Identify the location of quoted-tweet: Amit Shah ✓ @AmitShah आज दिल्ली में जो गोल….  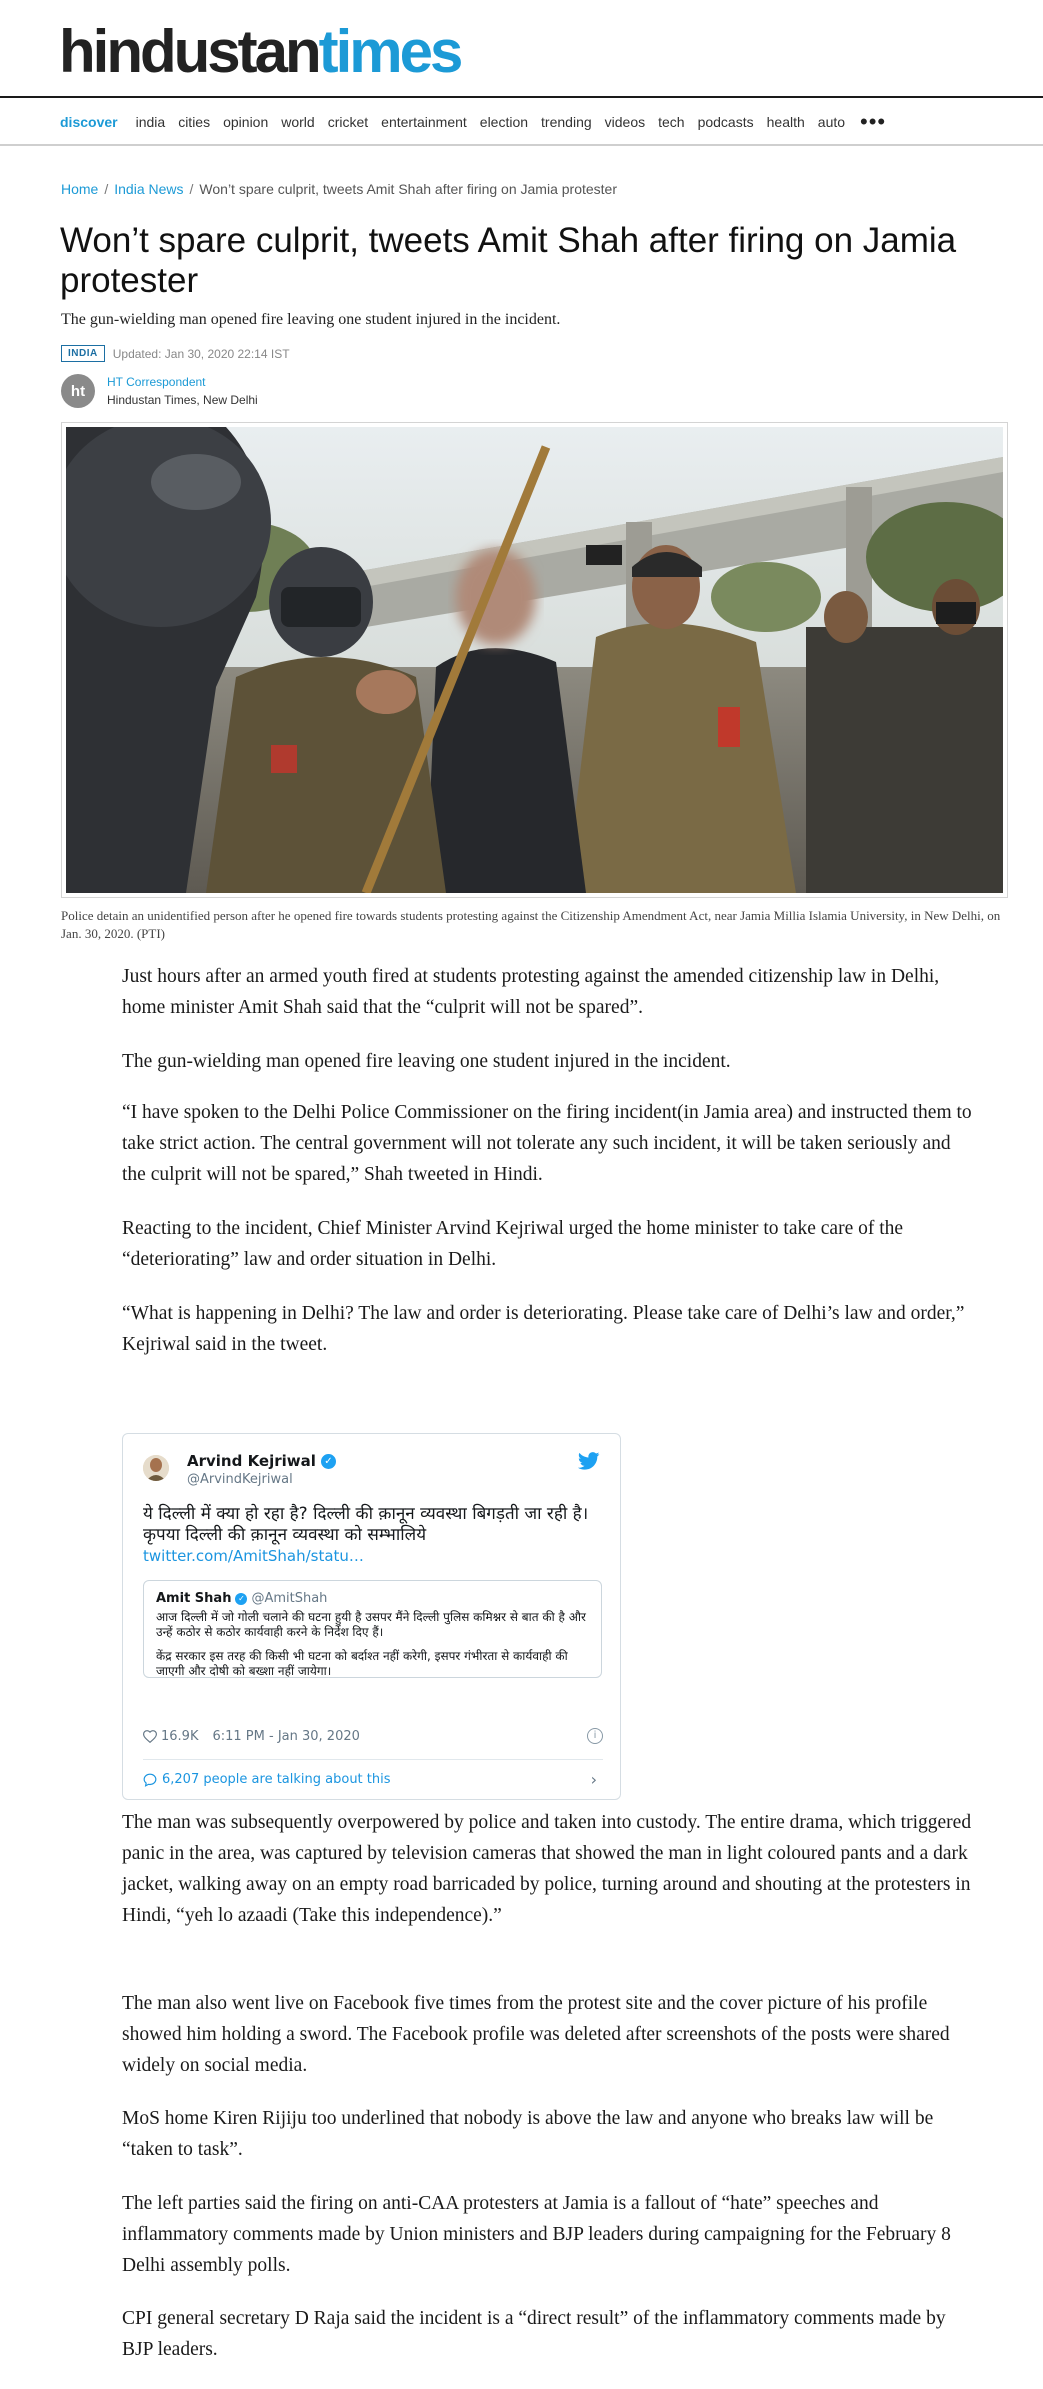
(372, 1629).